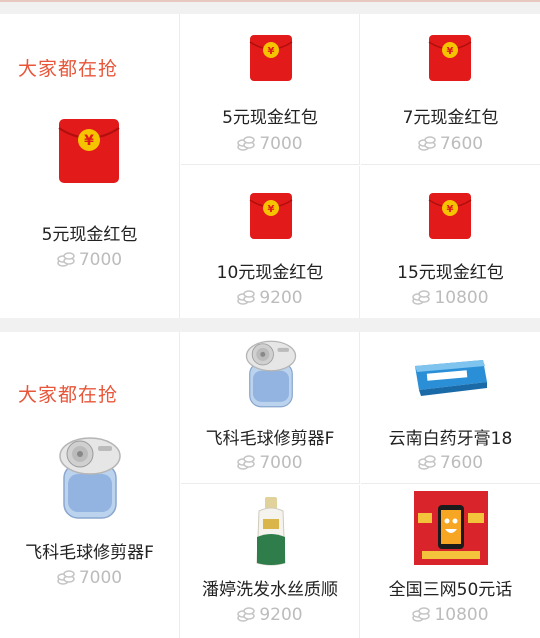  I want to click on grid-item: ¥ 5元现金红包 7000, so click(270, 89).